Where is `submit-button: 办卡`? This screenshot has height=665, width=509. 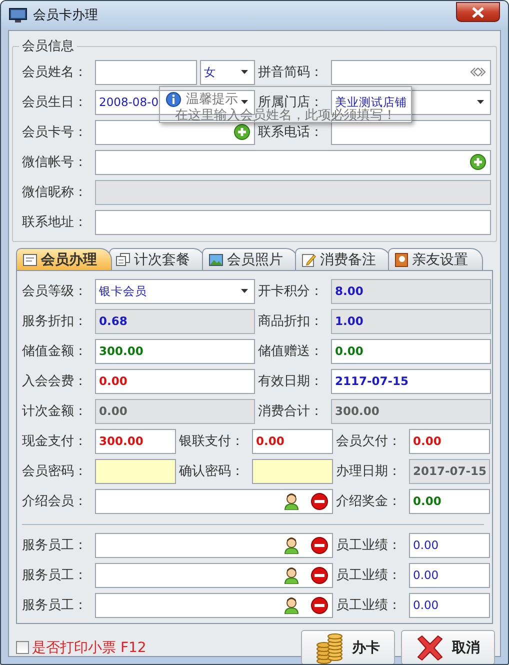
submit-button: 办卡 is located at coordinates (348, 647).